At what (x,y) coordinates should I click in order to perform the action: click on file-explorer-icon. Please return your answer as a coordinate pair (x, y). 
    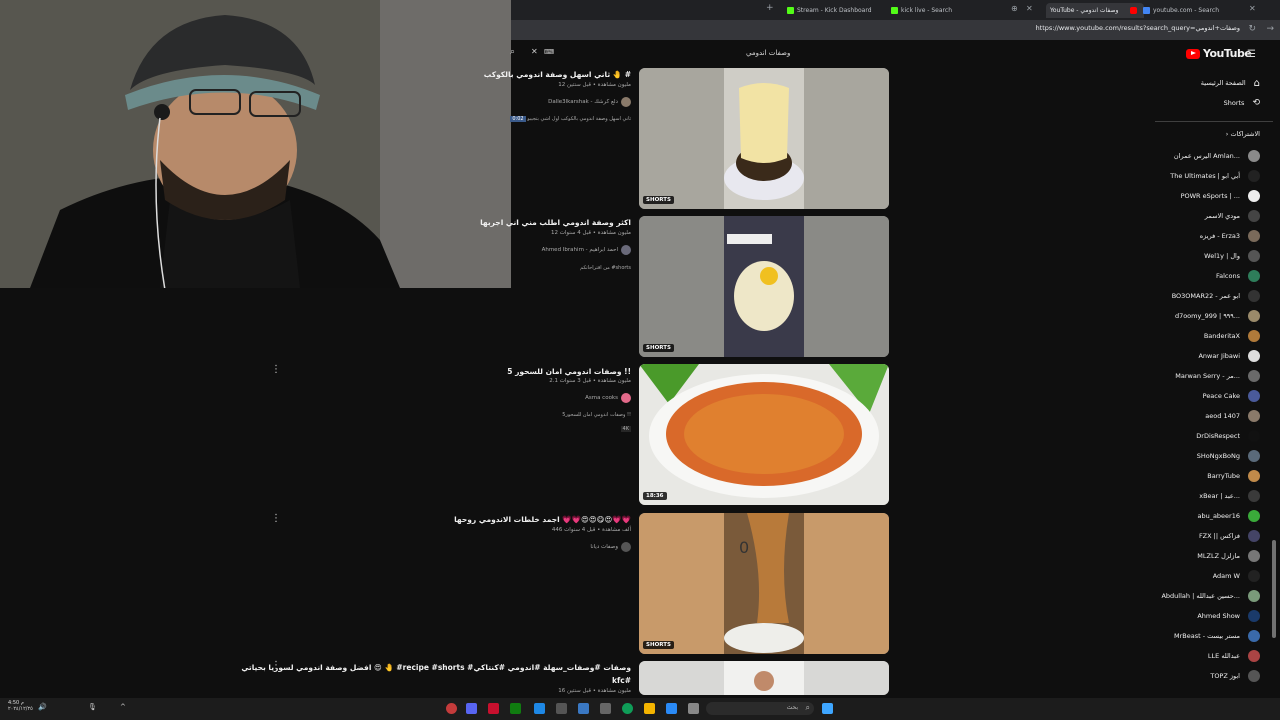
    Looking at the image, I should click on (649, 708).